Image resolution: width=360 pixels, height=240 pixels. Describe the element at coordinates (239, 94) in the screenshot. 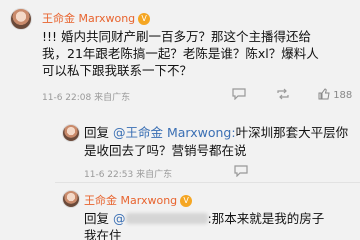

I see `comment-icon` at that location.